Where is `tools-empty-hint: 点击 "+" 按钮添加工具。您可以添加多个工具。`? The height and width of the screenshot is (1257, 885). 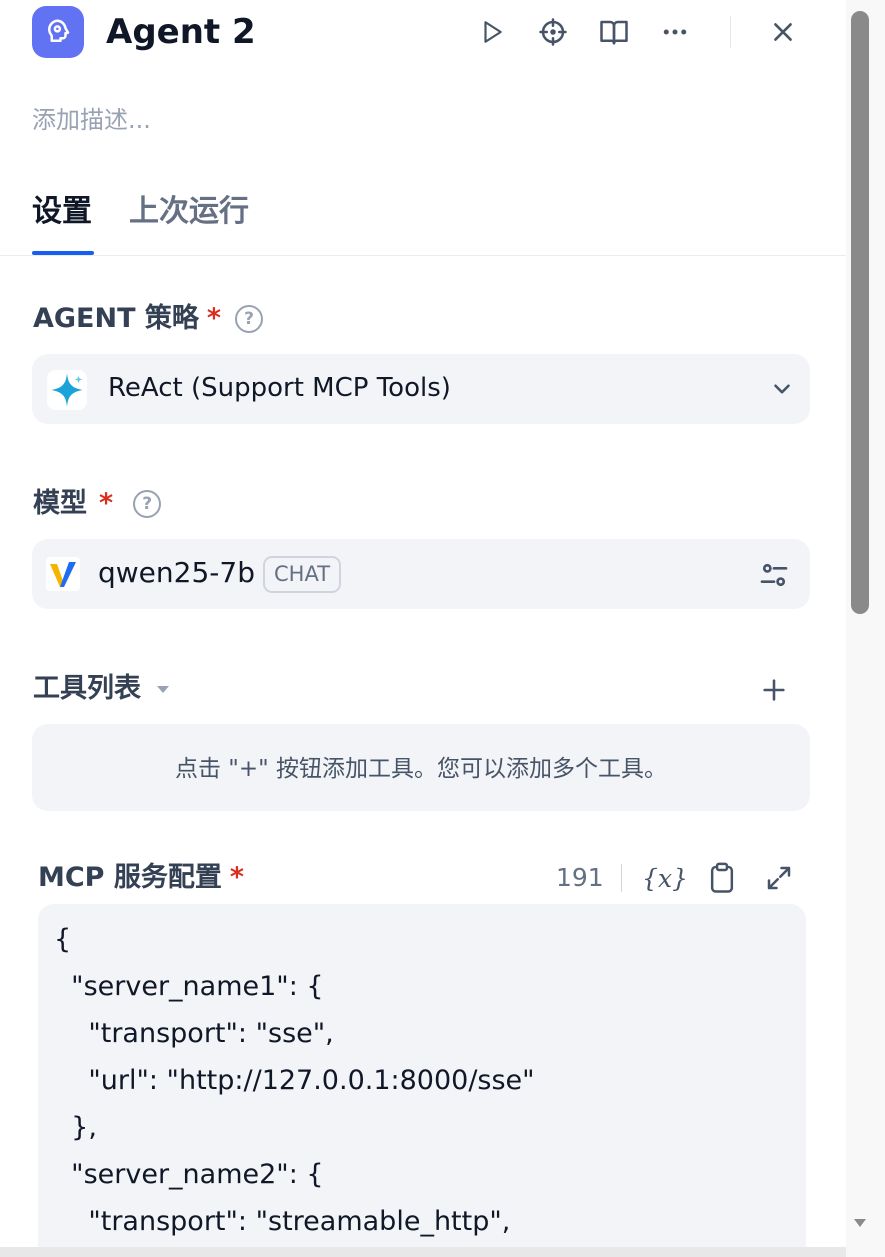 tools-empty-hint: 点击 "+" 按钮添加工具。您可以添加多个工具。 is located at coordinates (421, 769).